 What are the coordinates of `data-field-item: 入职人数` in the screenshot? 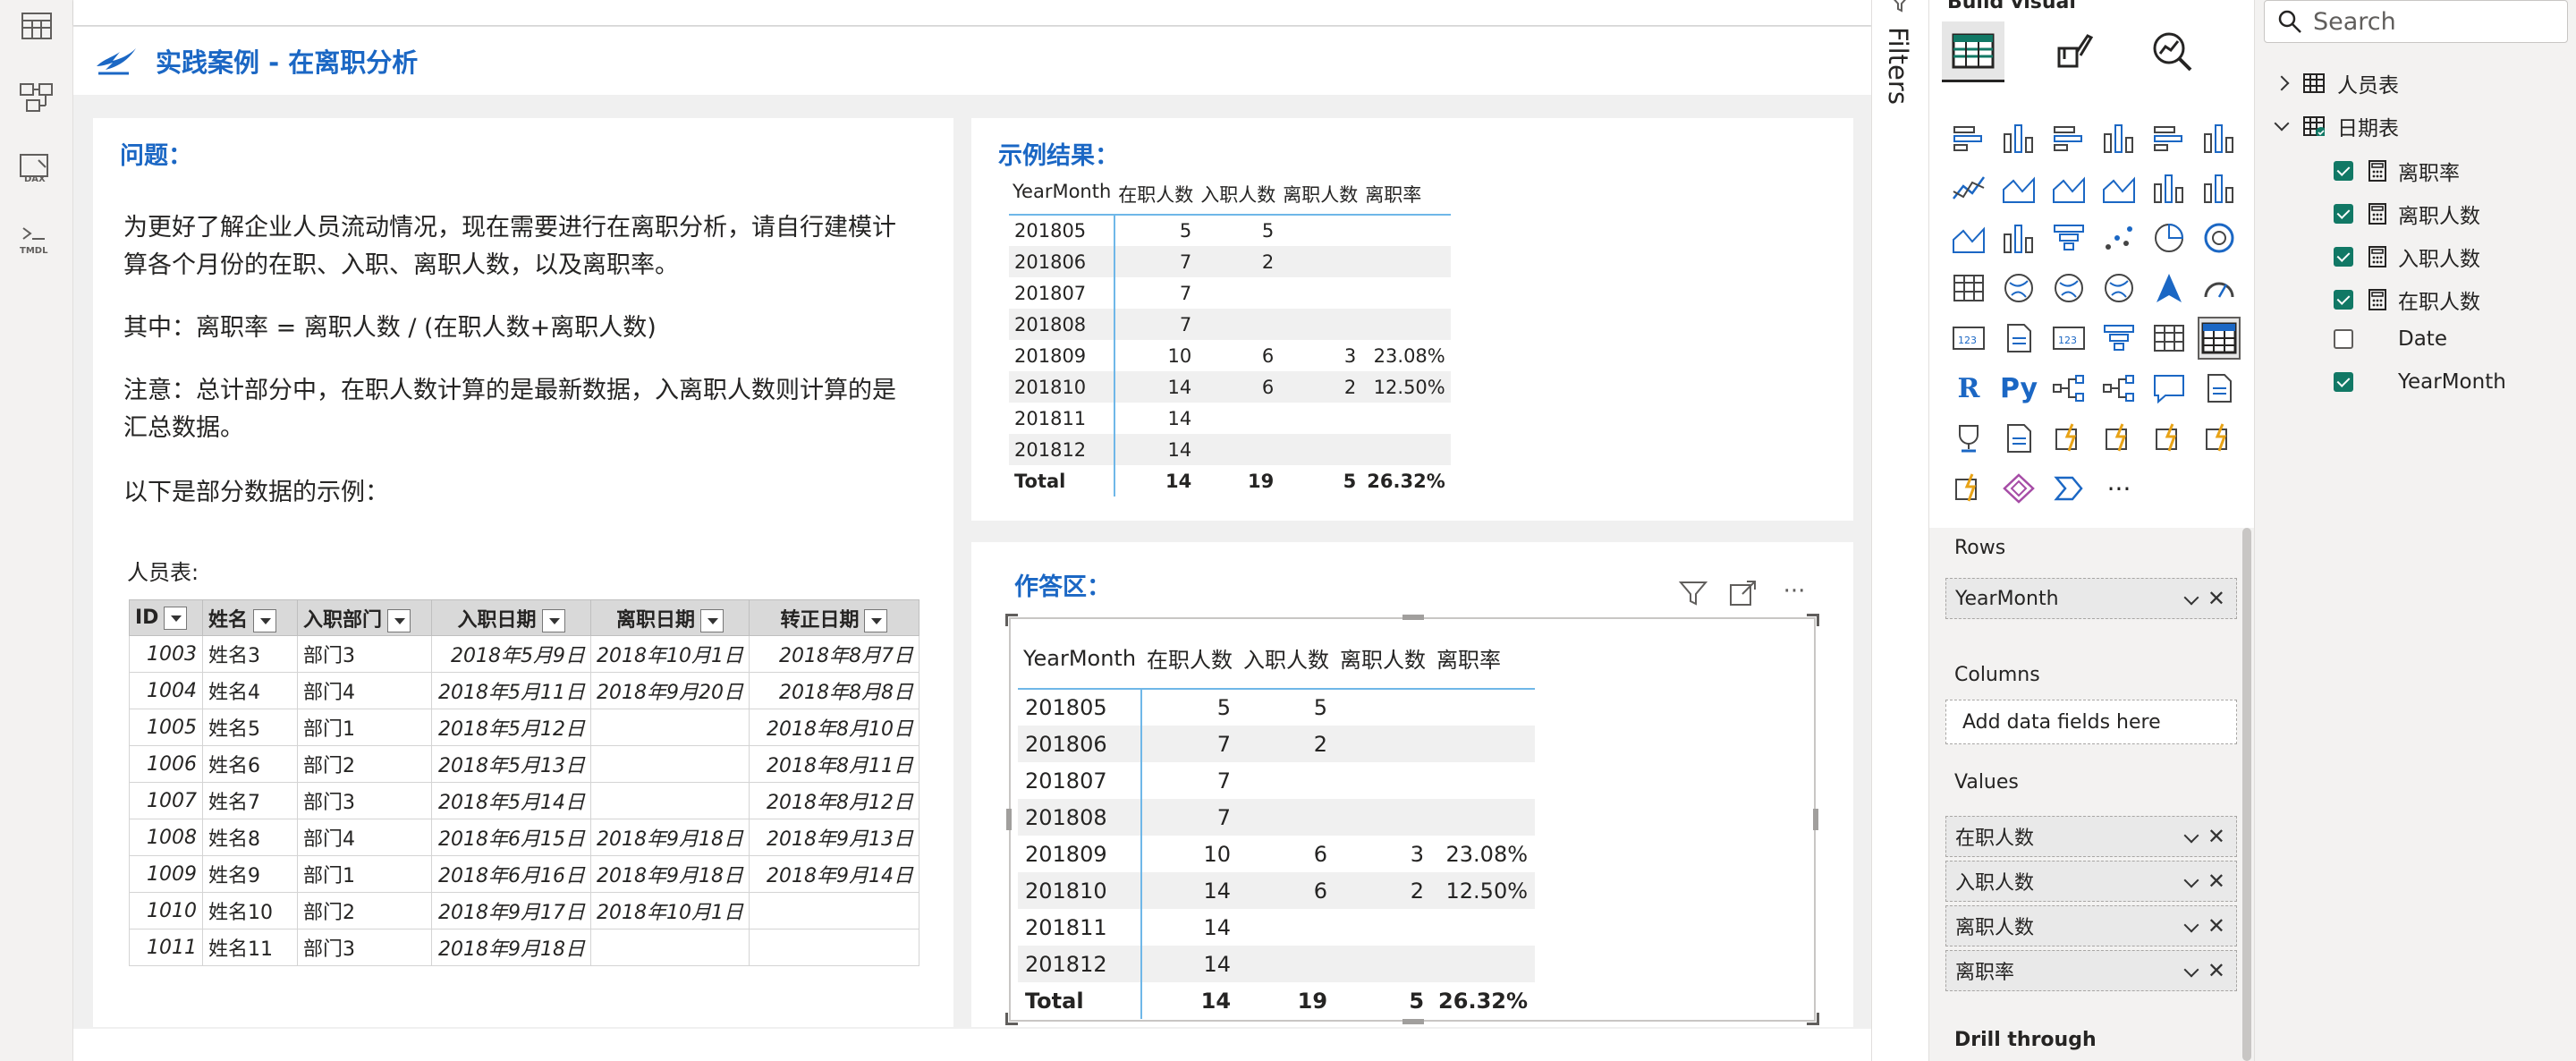 It's located at (2407, 257).